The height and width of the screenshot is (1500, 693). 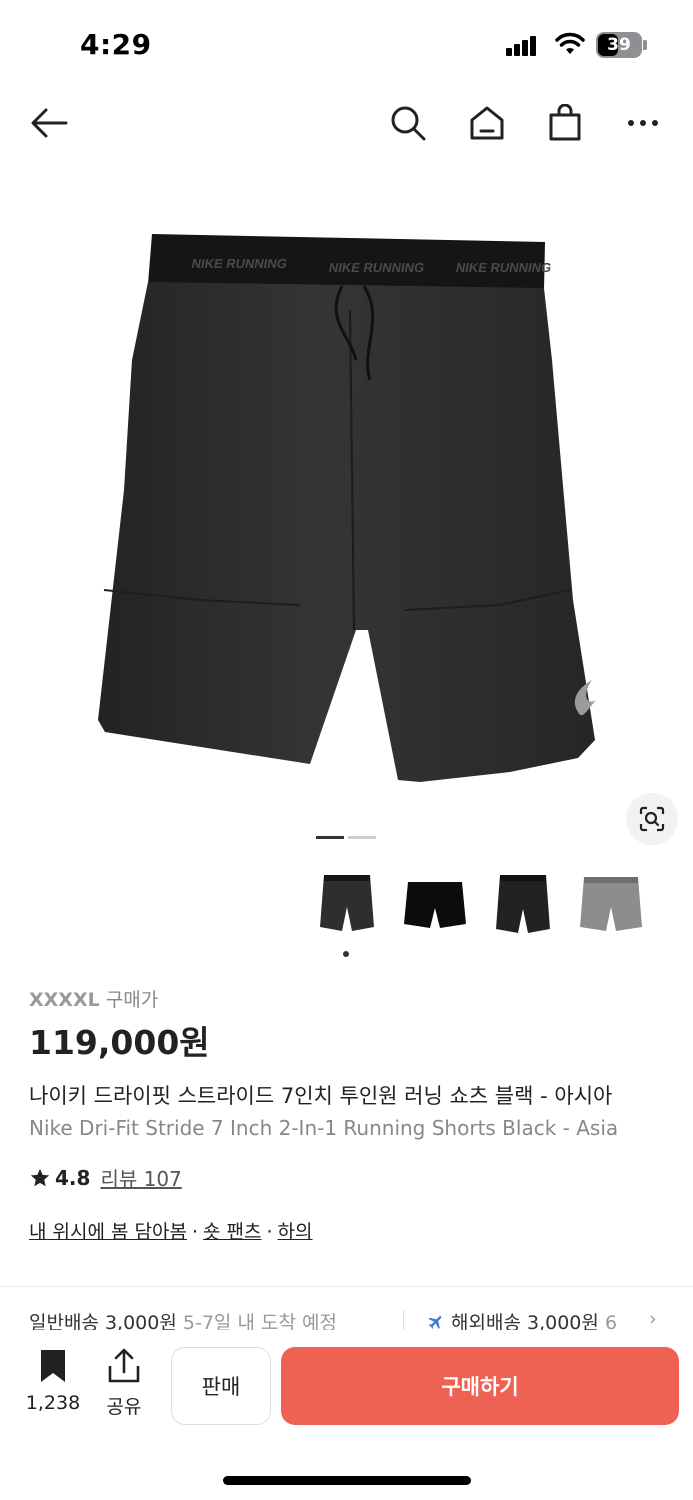 I want to click on size-label: XXXXL, so click(x=64, y=1000).